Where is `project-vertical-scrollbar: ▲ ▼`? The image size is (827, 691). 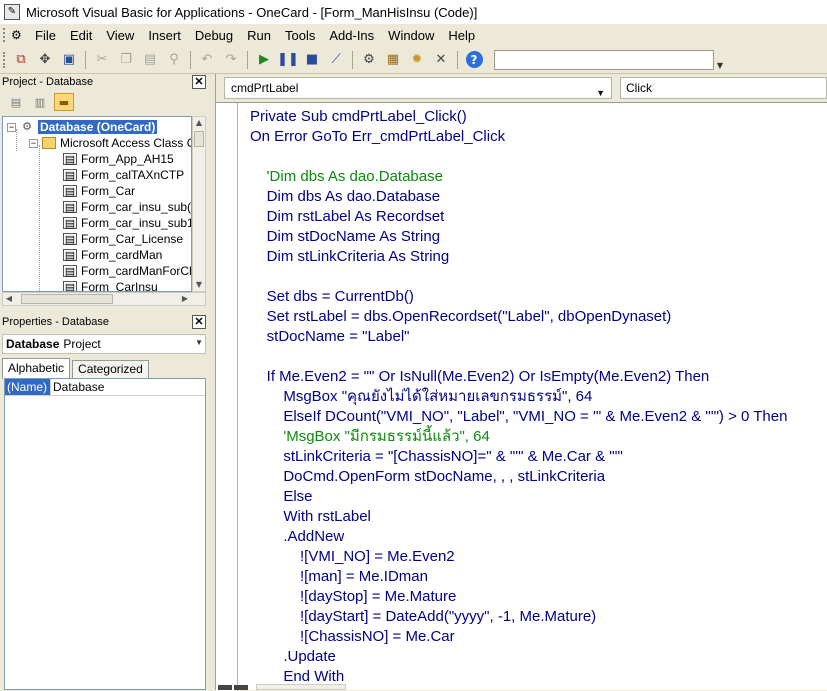 project-vertical-scrollbar: ▲ ▼ is located at coordinates (199, 204).